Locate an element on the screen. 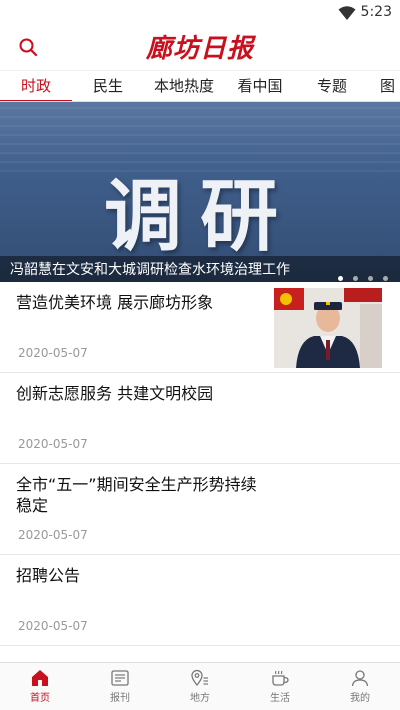 This screenshot has height=710, width=400. news-title: 全市“五一”期间安全生产形势持续稳定 is located at coordinates (136, 495).